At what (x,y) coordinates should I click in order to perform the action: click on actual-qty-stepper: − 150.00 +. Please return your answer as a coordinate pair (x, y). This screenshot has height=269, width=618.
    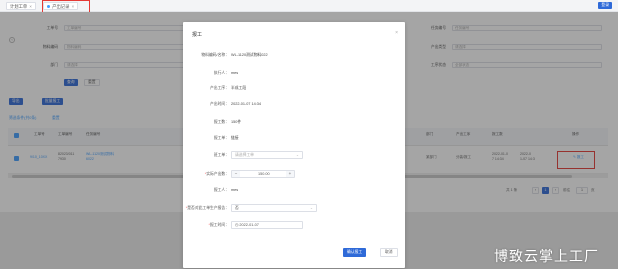
    Looking at the image, I should click on (263, 174).